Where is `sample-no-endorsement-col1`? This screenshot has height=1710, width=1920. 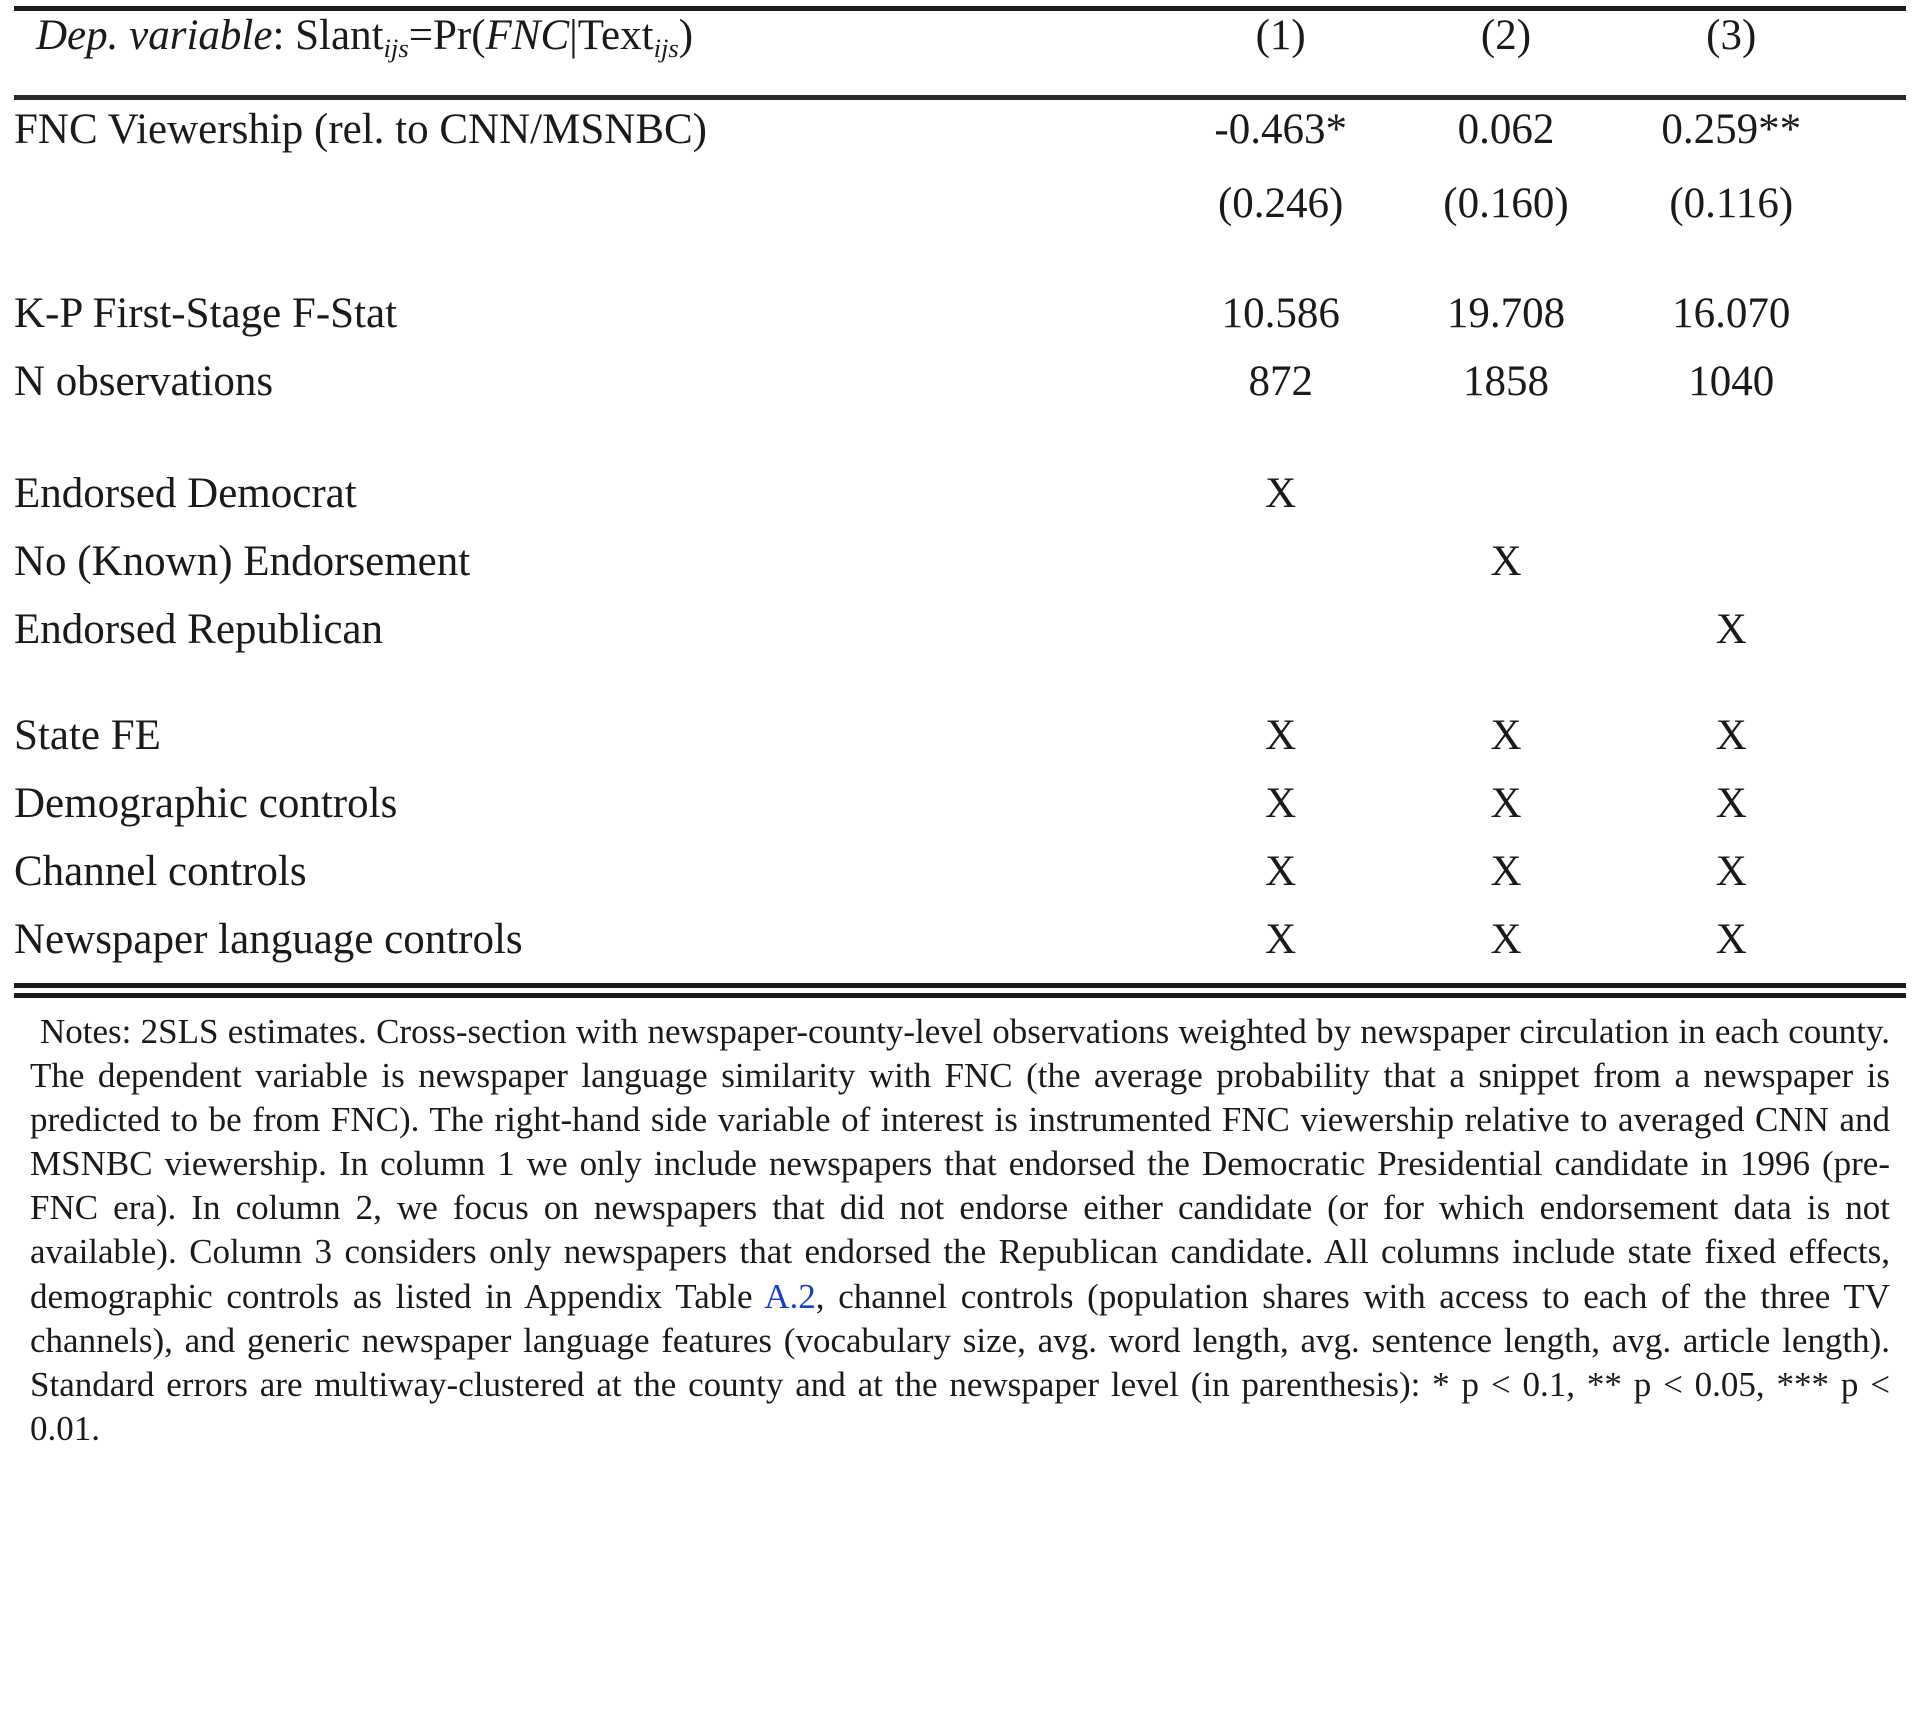 sample-no-endorsement-col1 is located at coordinates (1280, 571).